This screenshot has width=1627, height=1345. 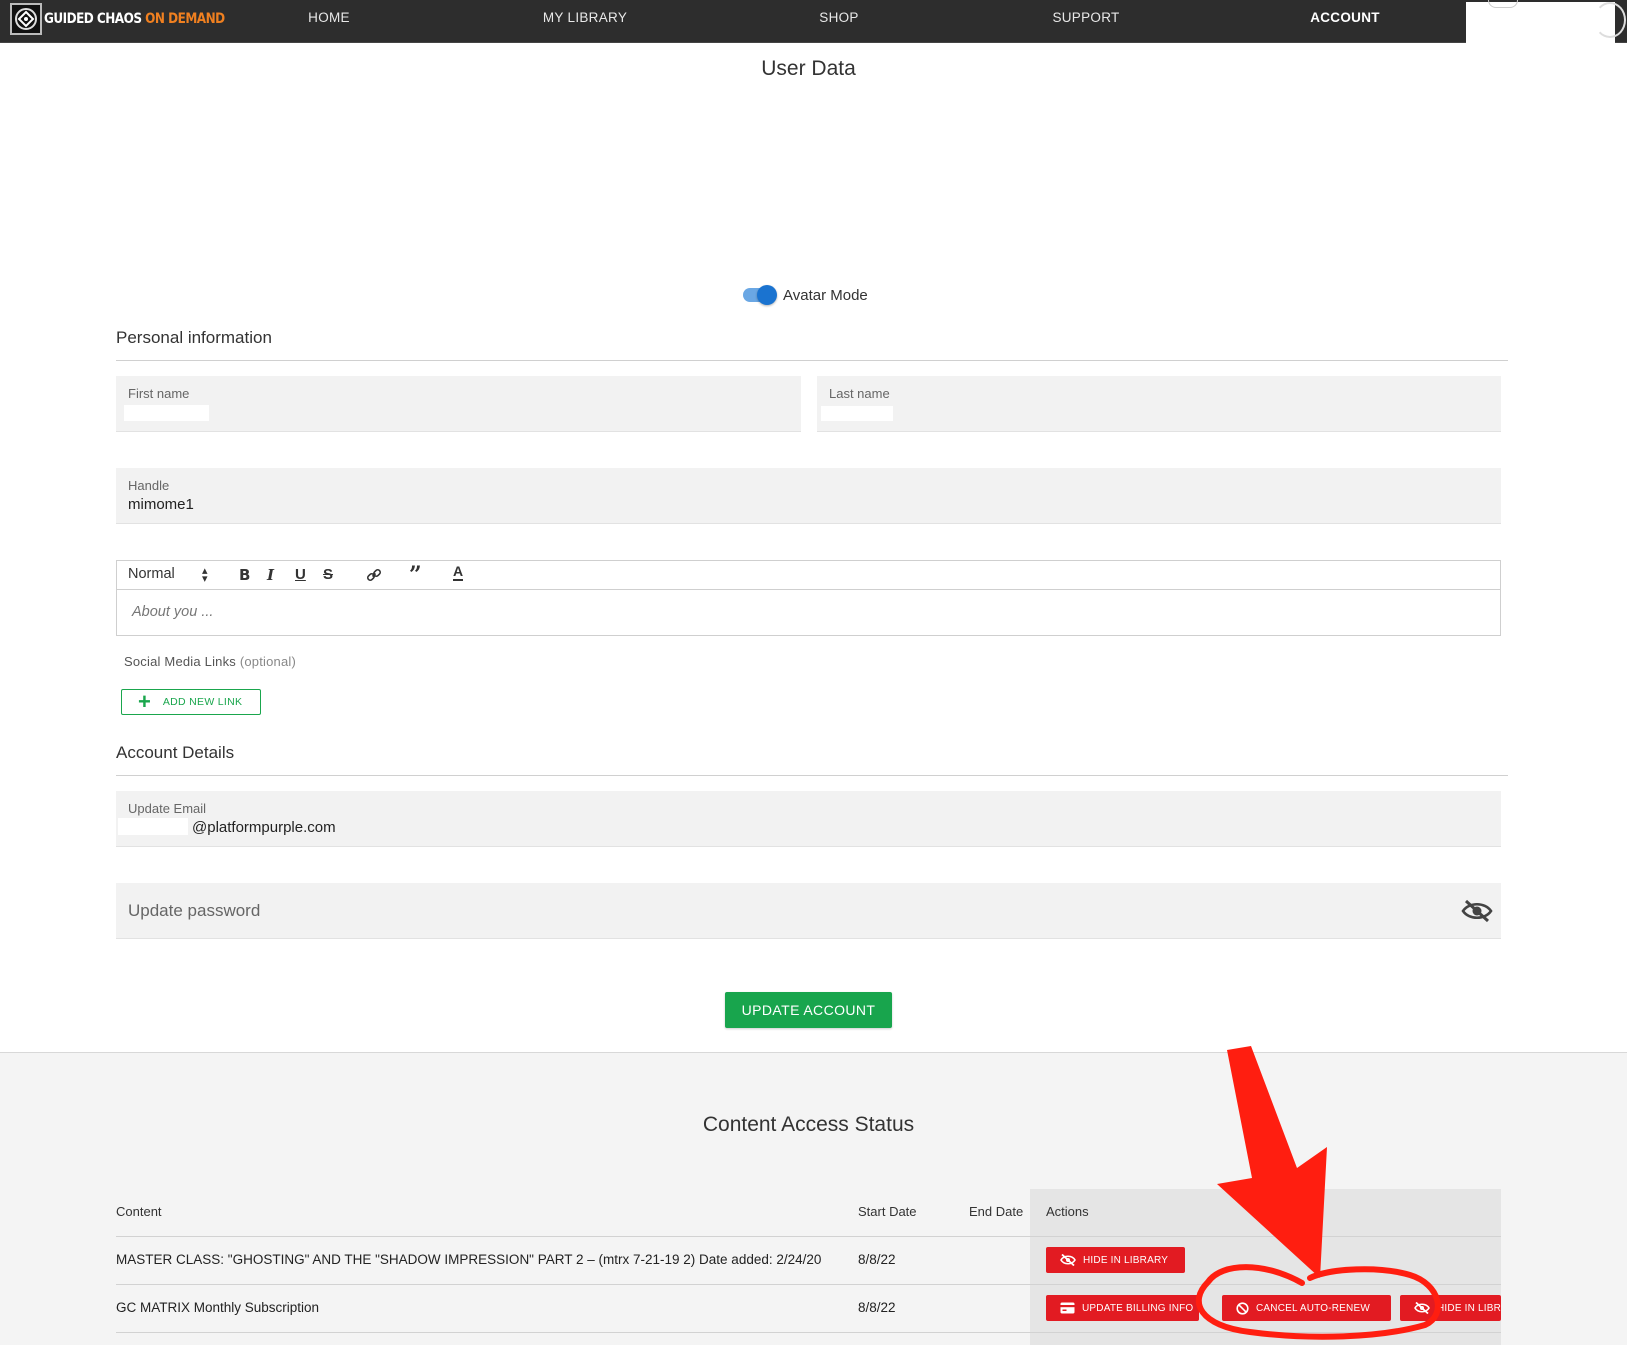 I want to click on handle-label: Handle, so click(x=149, y=485).